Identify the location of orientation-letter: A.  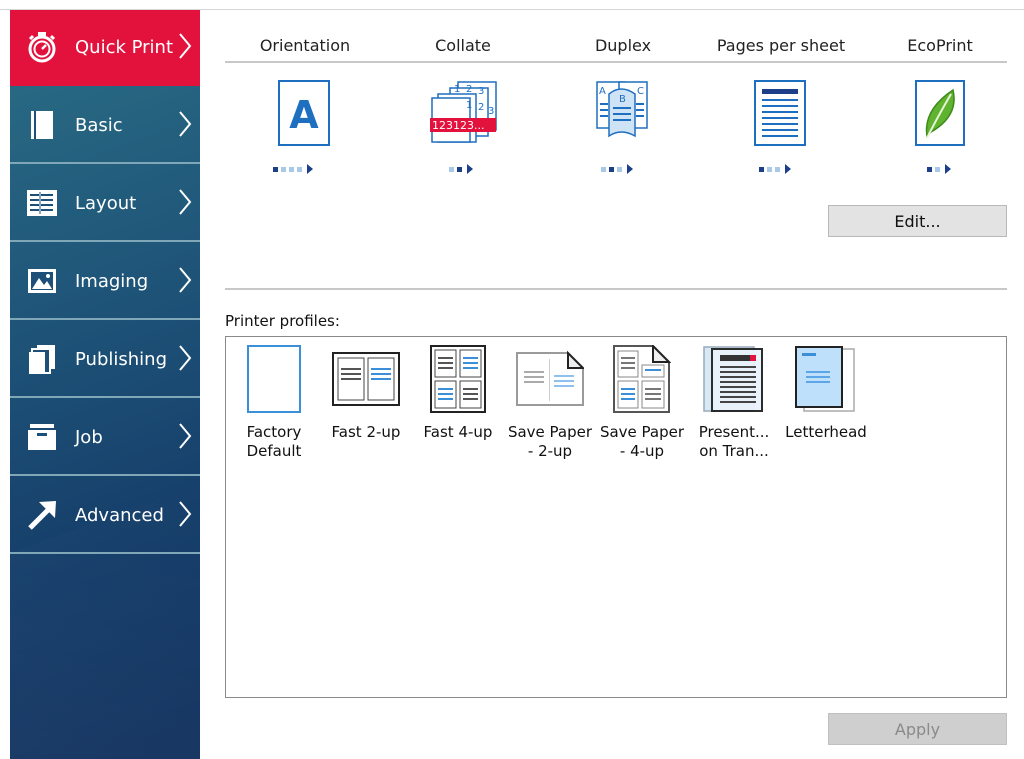
(304, 115).